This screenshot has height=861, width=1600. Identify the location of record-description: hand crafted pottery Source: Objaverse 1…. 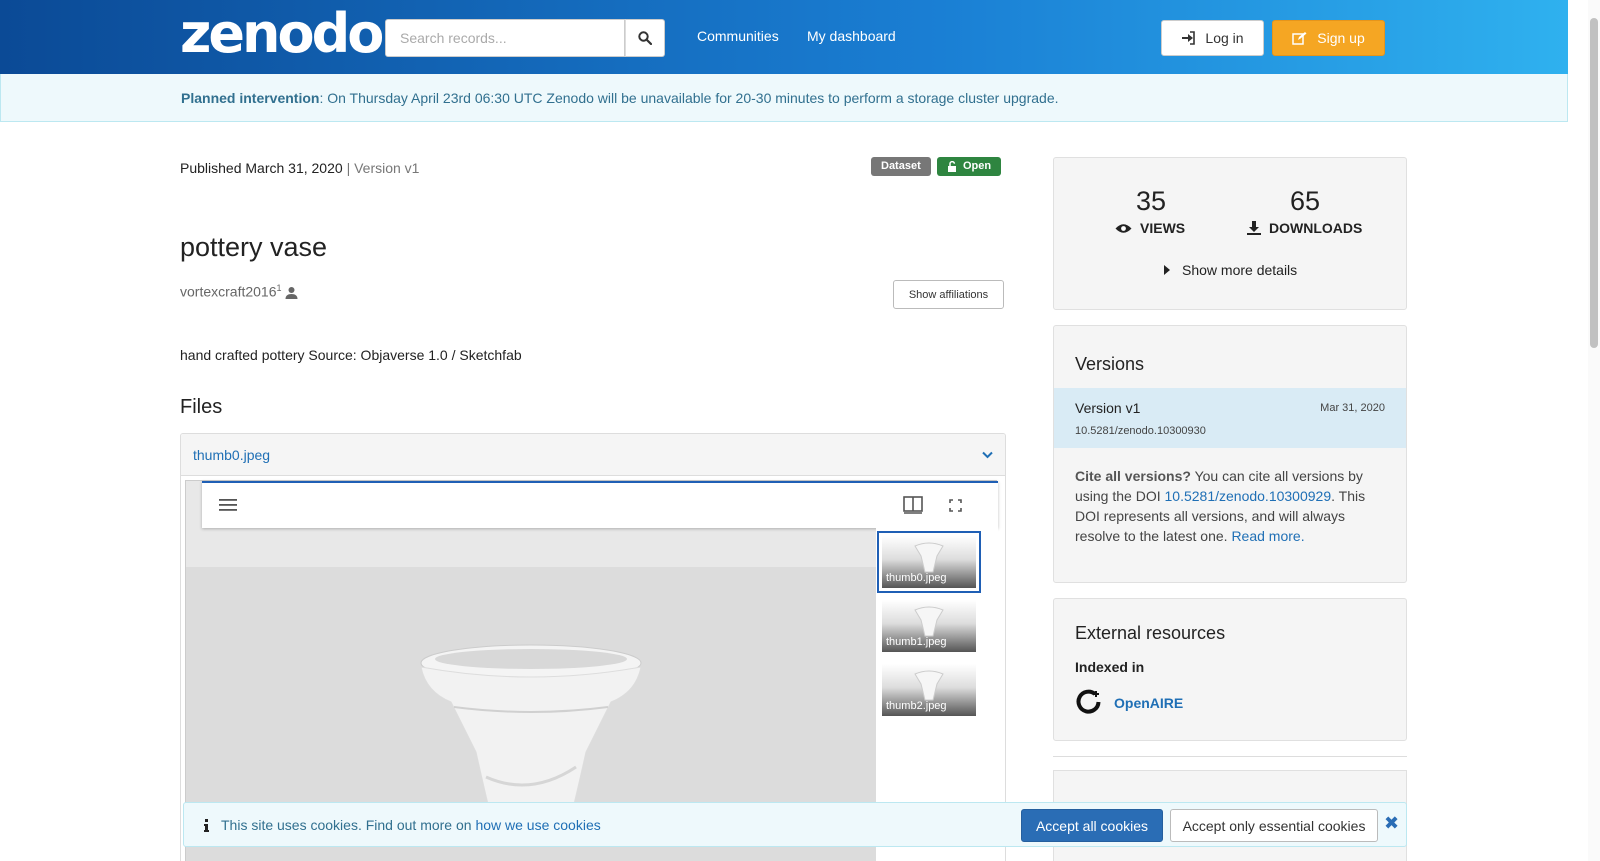
(351, 355).